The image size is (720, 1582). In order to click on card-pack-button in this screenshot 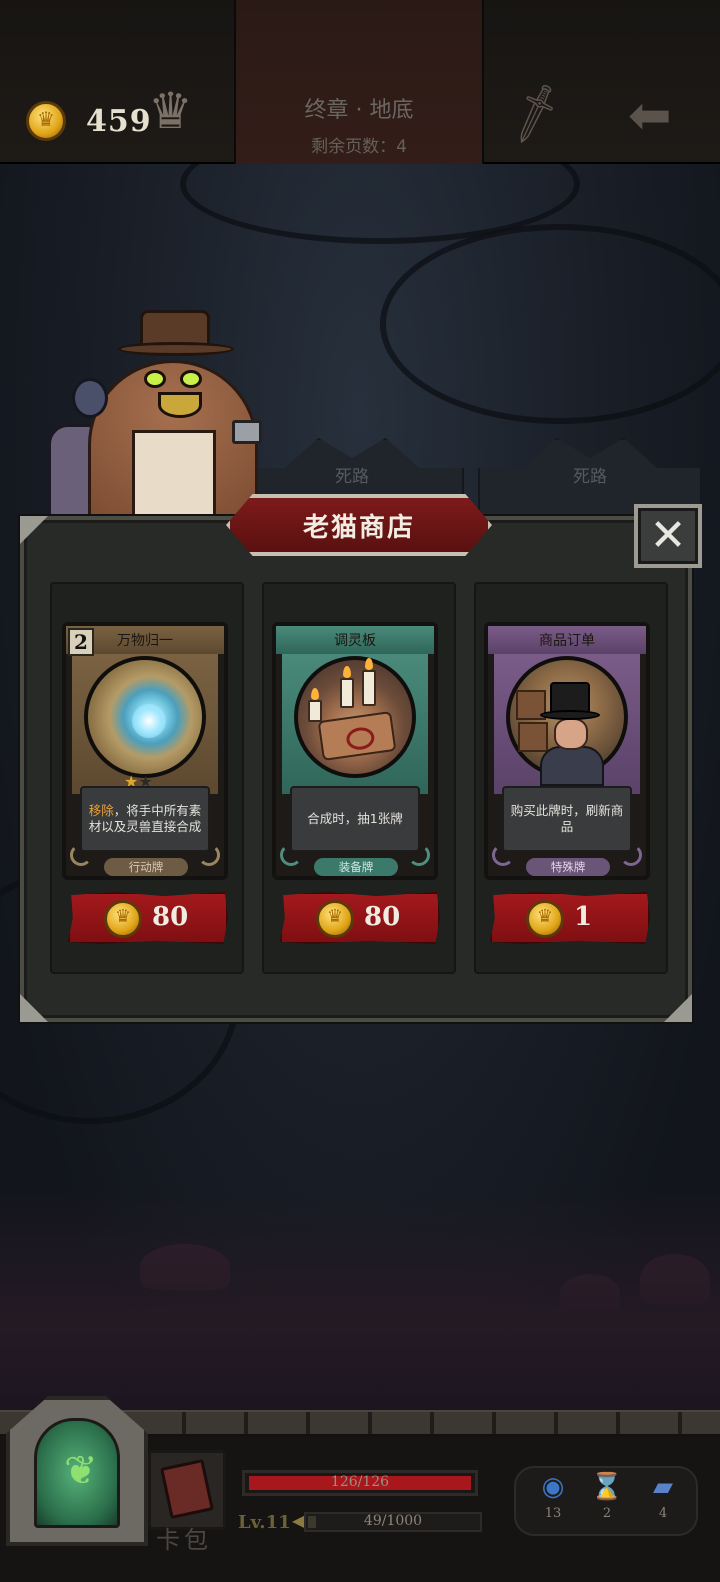, I will do `click(187, 1490)`.